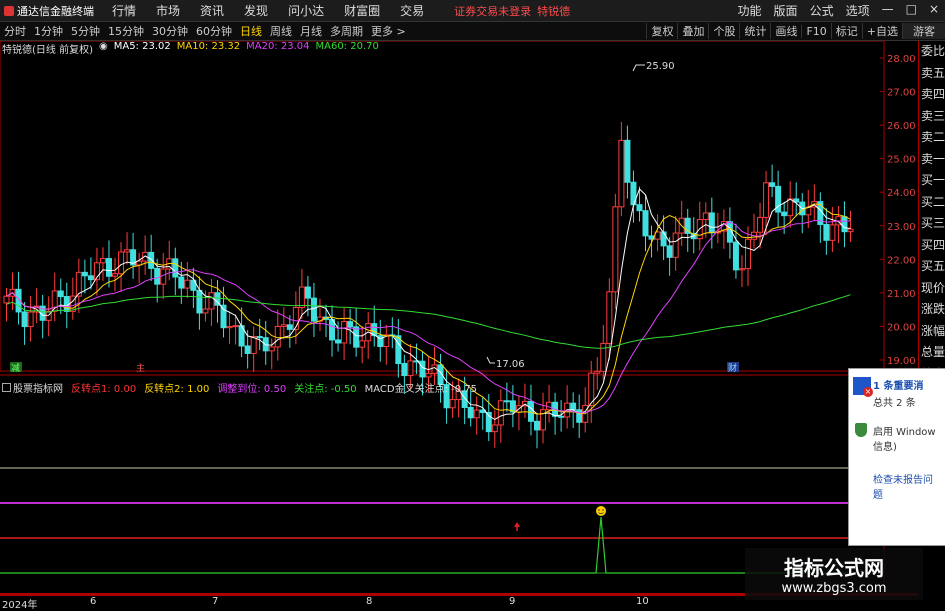 The height and width of the screenshot is (611, 945). What do you see at coordinates (124, 10) in the screenshot?
I see `menu-quotes: 行情` at bounding box center [124, 10].